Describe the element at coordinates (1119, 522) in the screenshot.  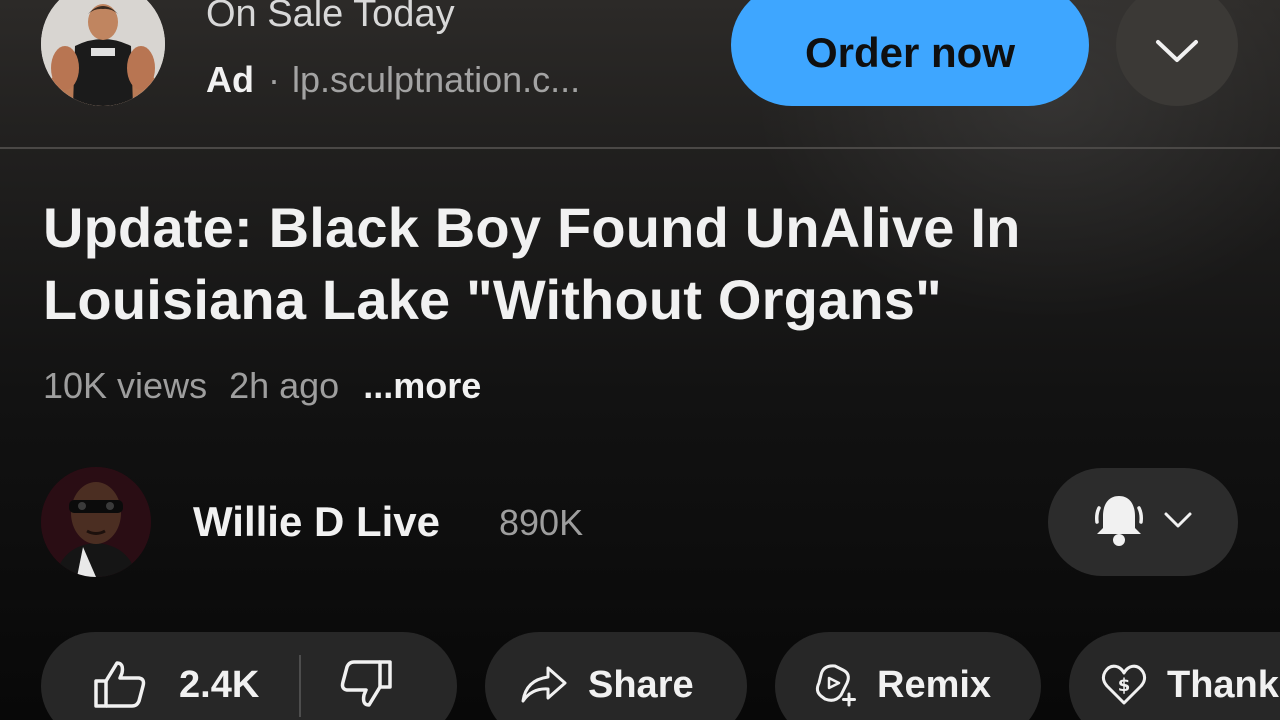
I see `bell-icon` at that location.